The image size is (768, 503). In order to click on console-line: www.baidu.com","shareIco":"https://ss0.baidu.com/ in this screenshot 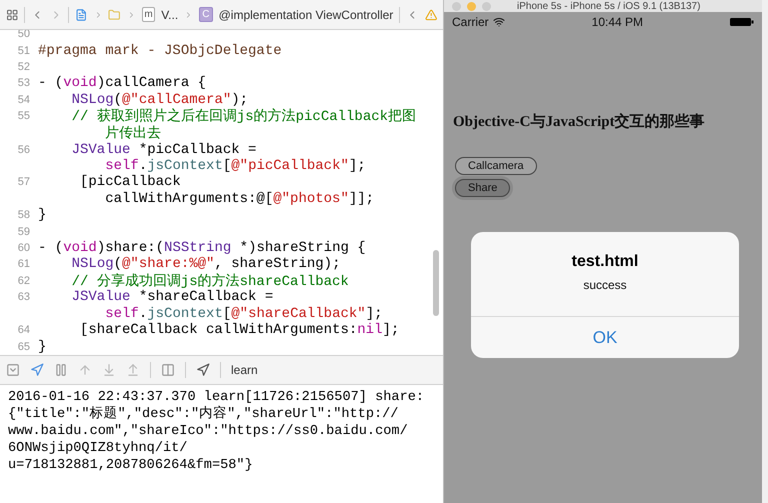, I will do `click(208, 431)`.